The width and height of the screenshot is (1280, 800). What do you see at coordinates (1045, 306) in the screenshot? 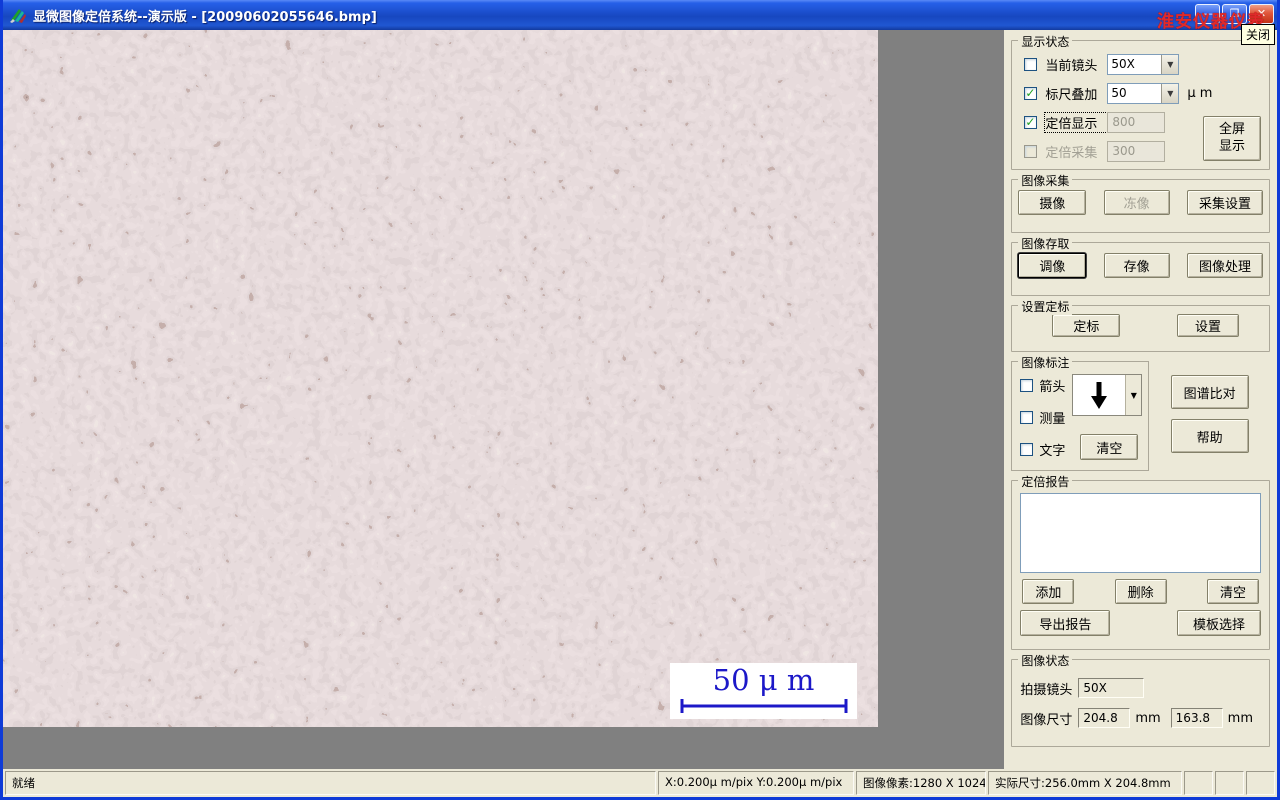
I see `calibration-legend: 设置定标` at bounding box center [1045, 306].